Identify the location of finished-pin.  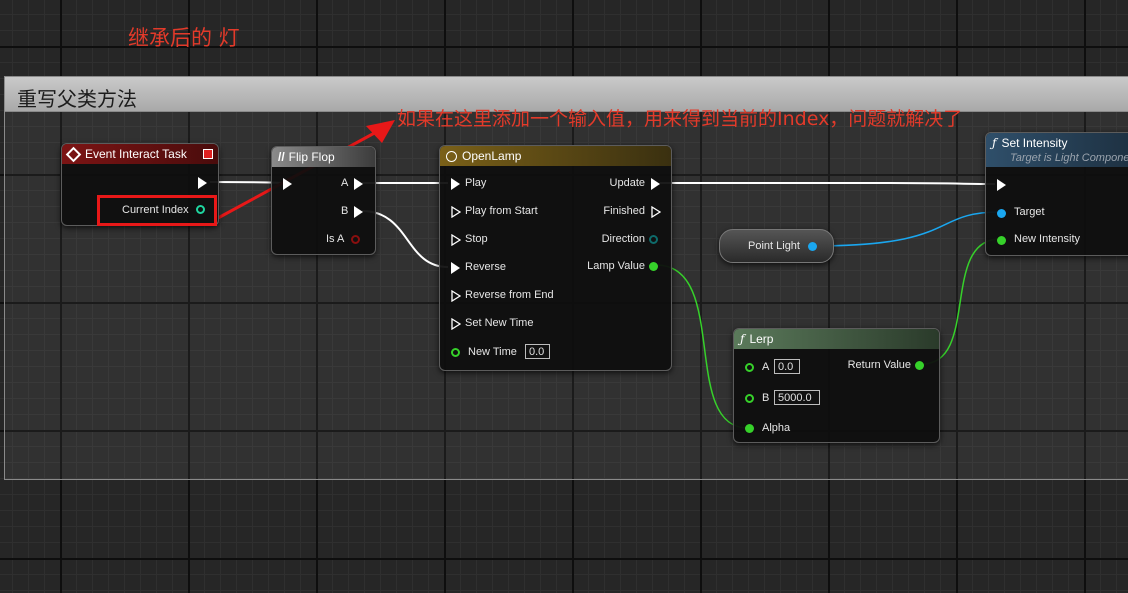
(656, 212).